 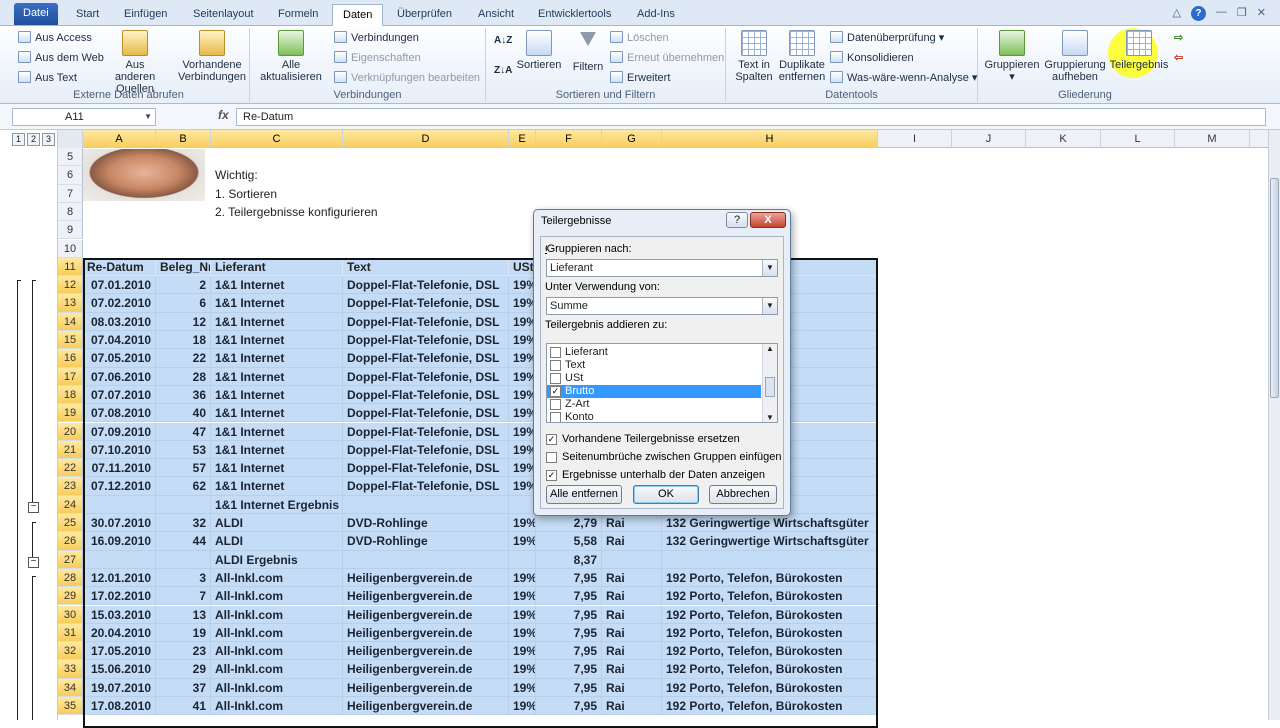 What do you see at coordinates (656, 15) in the screenshot?
I see `tab-addins: Add-Ins` at bounding box center [656, 15].